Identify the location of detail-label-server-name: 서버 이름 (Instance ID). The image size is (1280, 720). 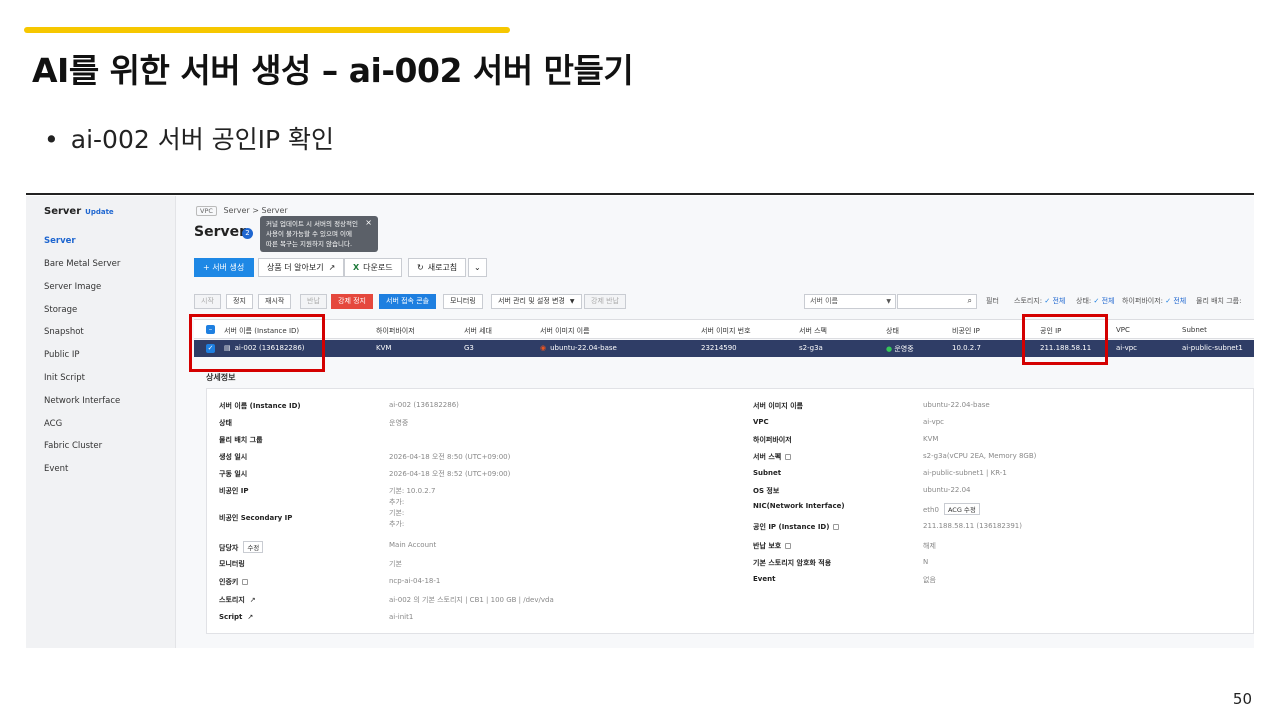
(260, 406).